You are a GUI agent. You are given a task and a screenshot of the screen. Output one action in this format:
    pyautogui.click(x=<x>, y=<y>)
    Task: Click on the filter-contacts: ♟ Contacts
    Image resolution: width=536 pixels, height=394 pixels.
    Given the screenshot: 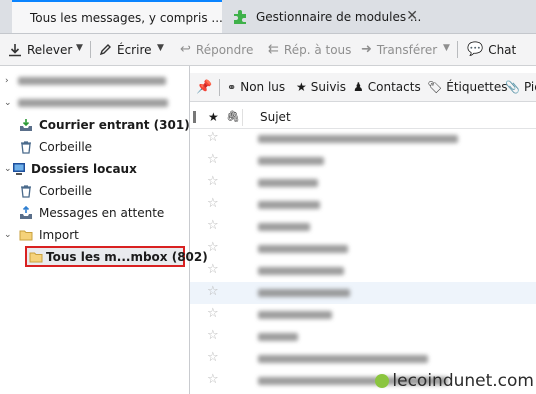 What is the action you would take?
    pyautogui.click(x=387, y=87)
    